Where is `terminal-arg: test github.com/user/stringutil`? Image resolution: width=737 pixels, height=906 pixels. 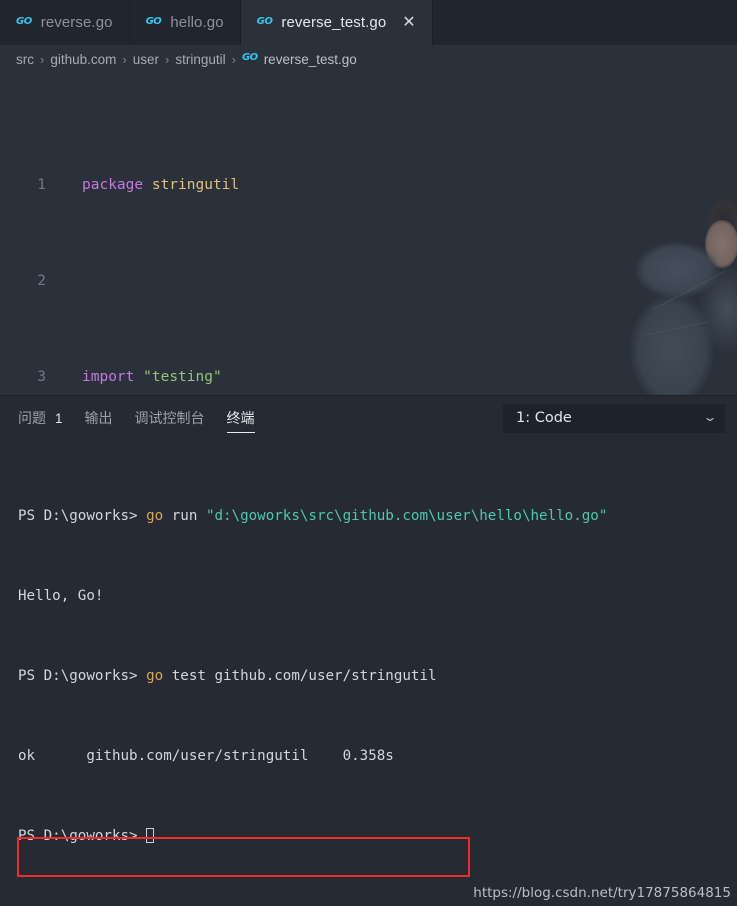
terminal-arg: test github.com/user/stringutil is located at coordinates (300, 676).